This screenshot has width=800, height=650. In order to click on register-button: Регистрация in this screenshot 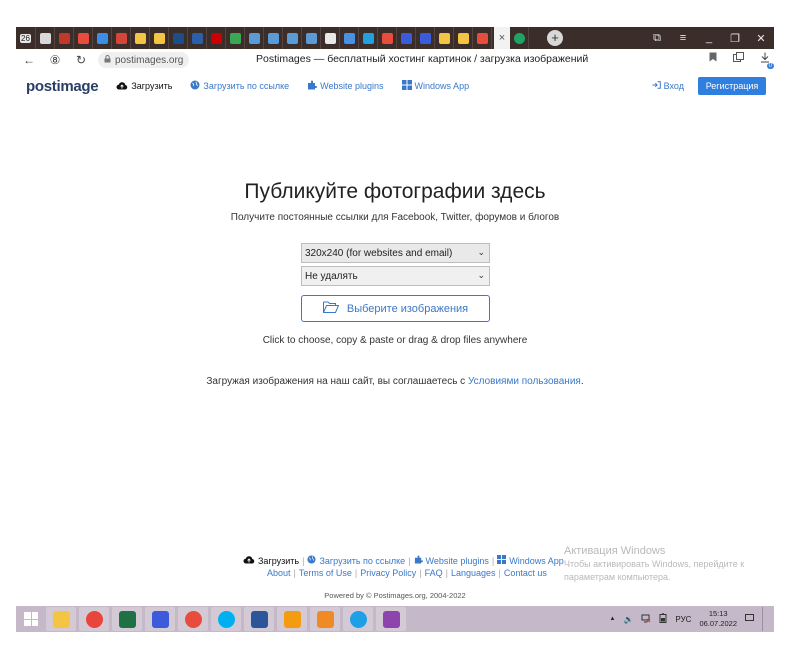, I will do `click(732, 86)`.